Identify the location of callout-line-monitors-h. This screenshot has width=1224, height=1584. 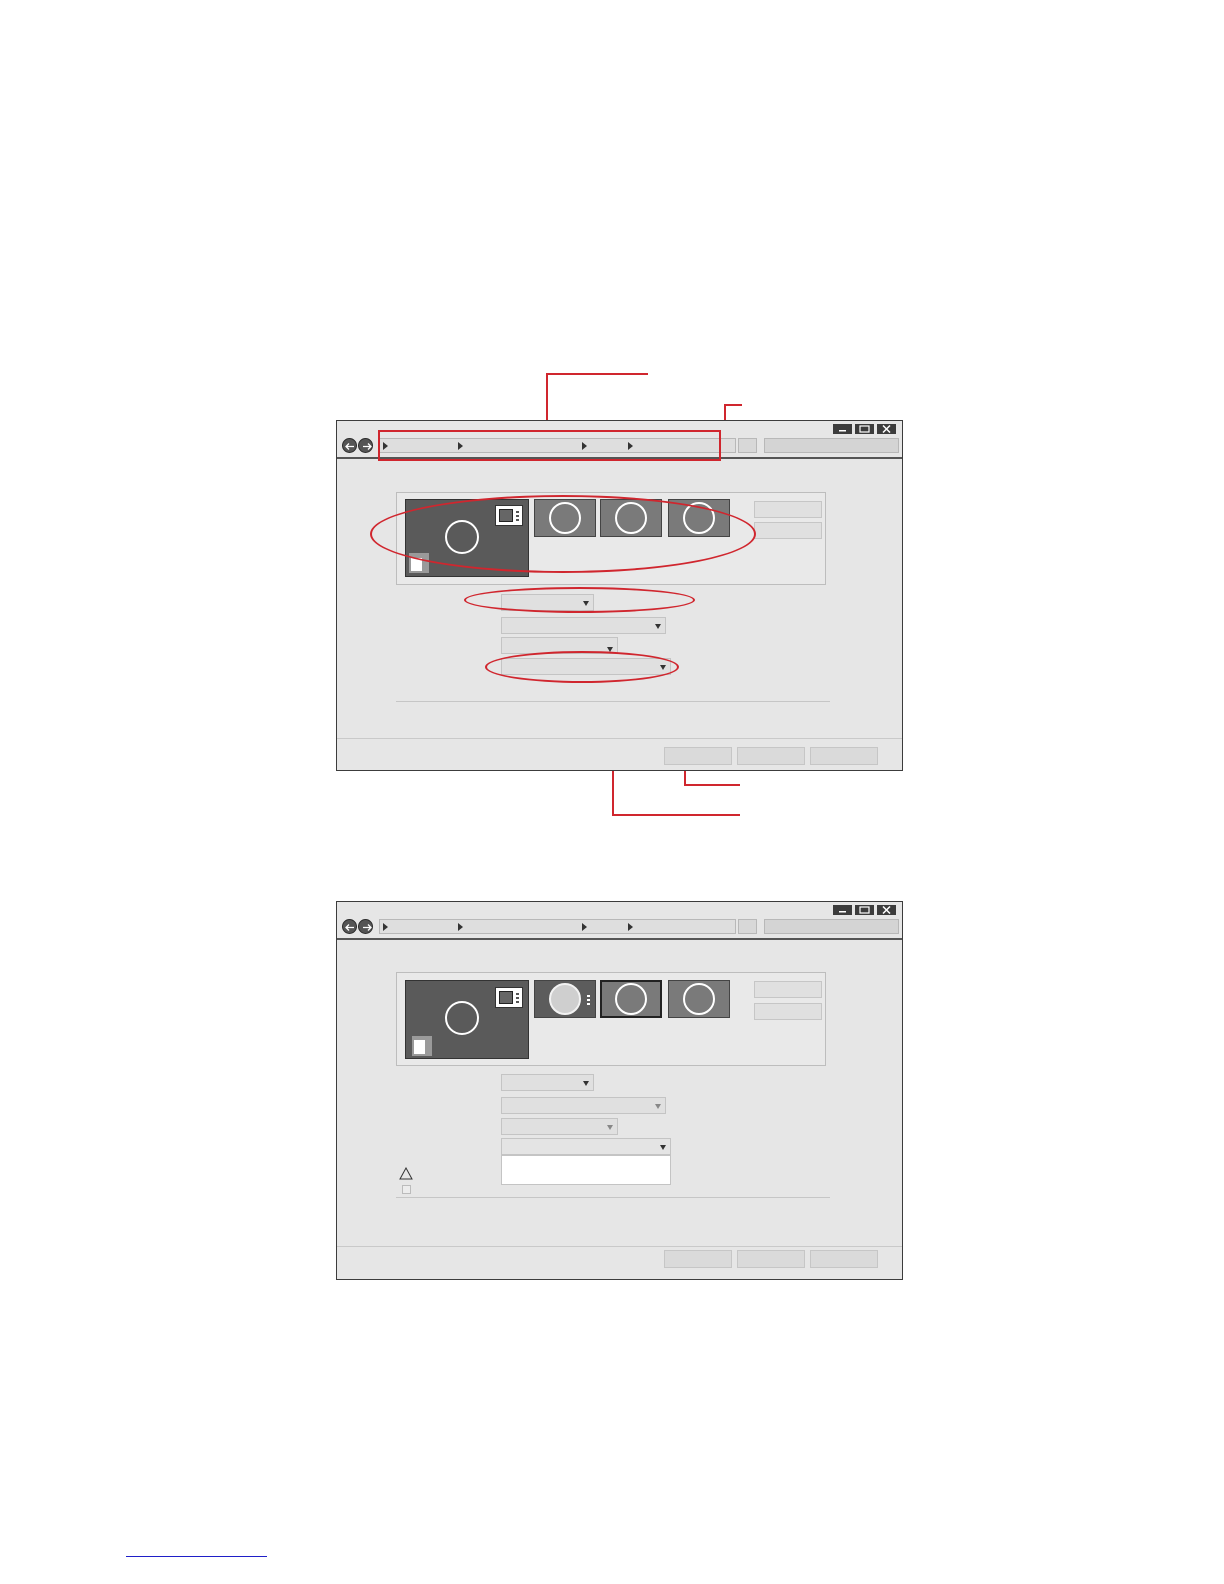
(733, 405).